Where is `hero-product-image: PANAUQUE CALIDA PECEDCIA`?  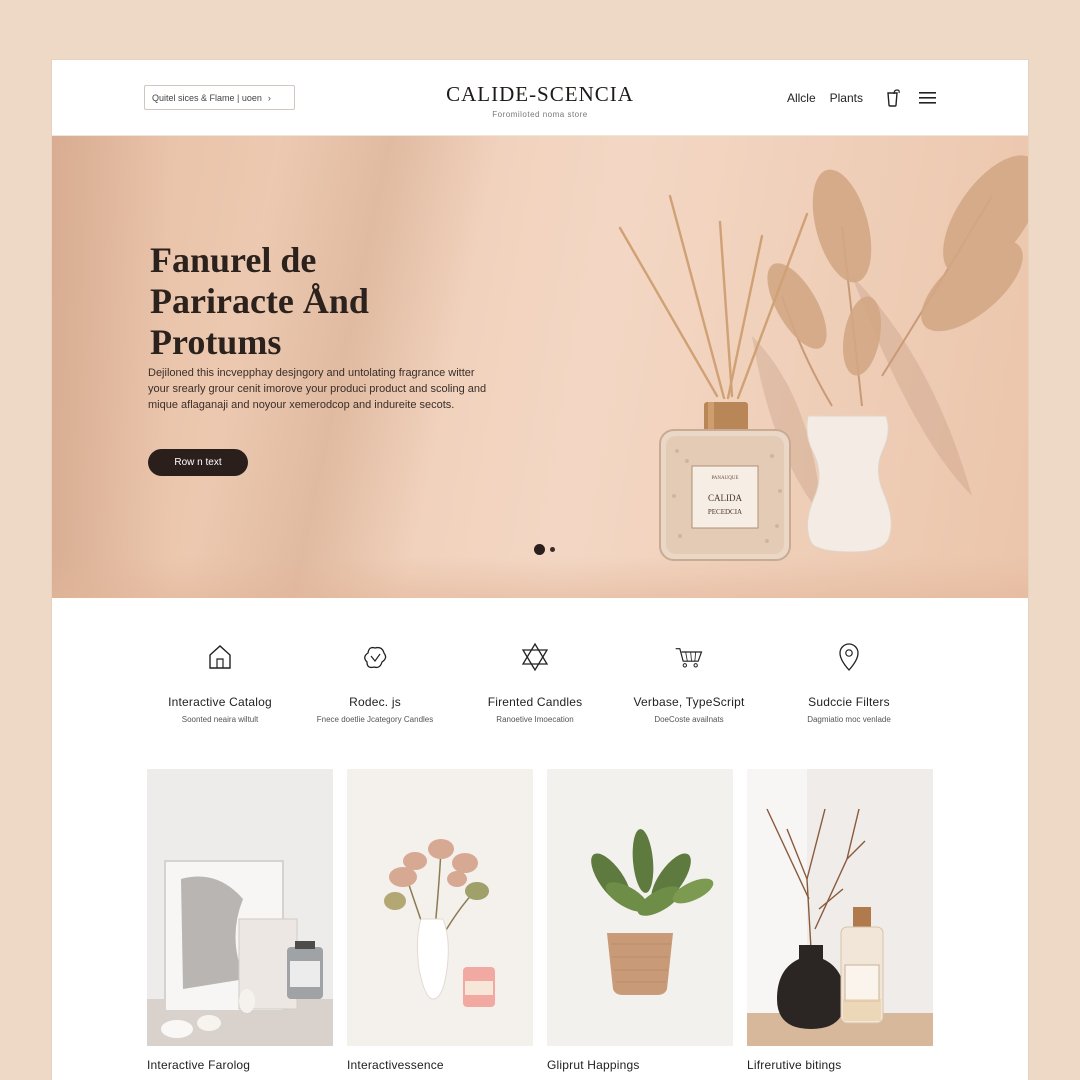 hero-product-image: PANAUQUE CALIDA PECEDCIA is located at coordinates (823, 358).